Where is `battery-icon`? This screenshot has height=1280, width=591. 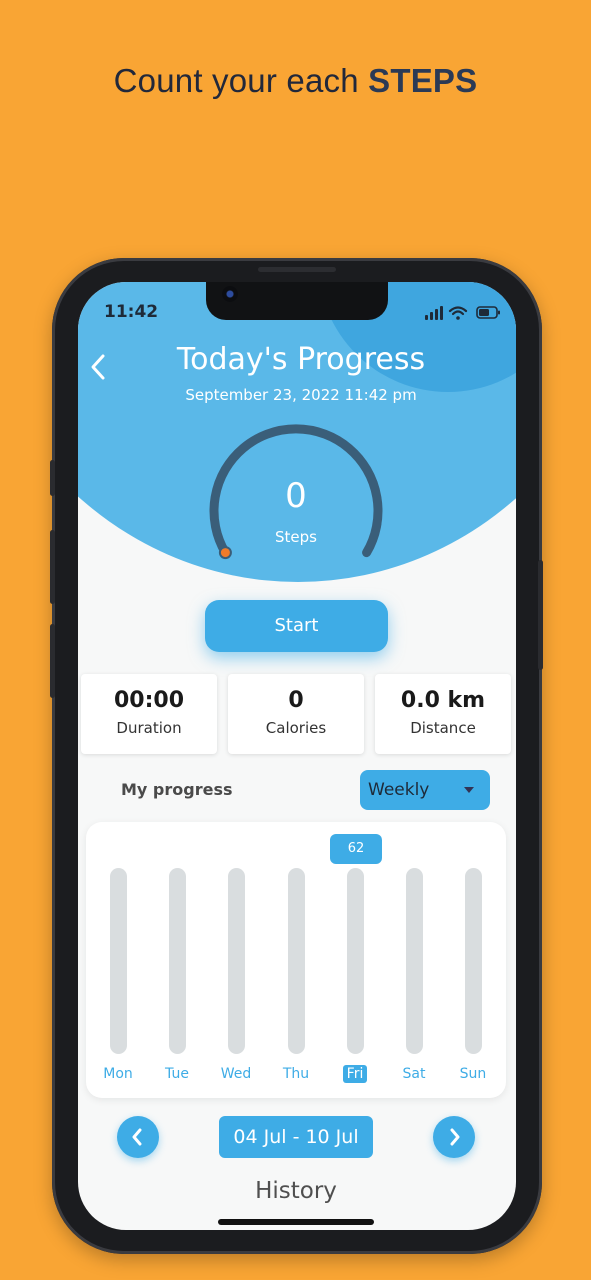
battery-icon is located at coordinates (488, 312).